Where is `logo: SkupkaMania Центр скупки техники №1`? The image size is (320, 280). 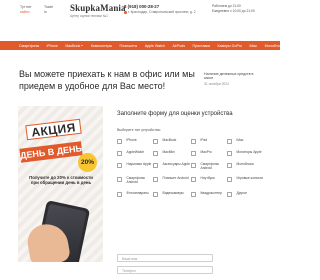 logo: SkupkaMania Центр скупки техники №1 is located at coordinates (98, 13).